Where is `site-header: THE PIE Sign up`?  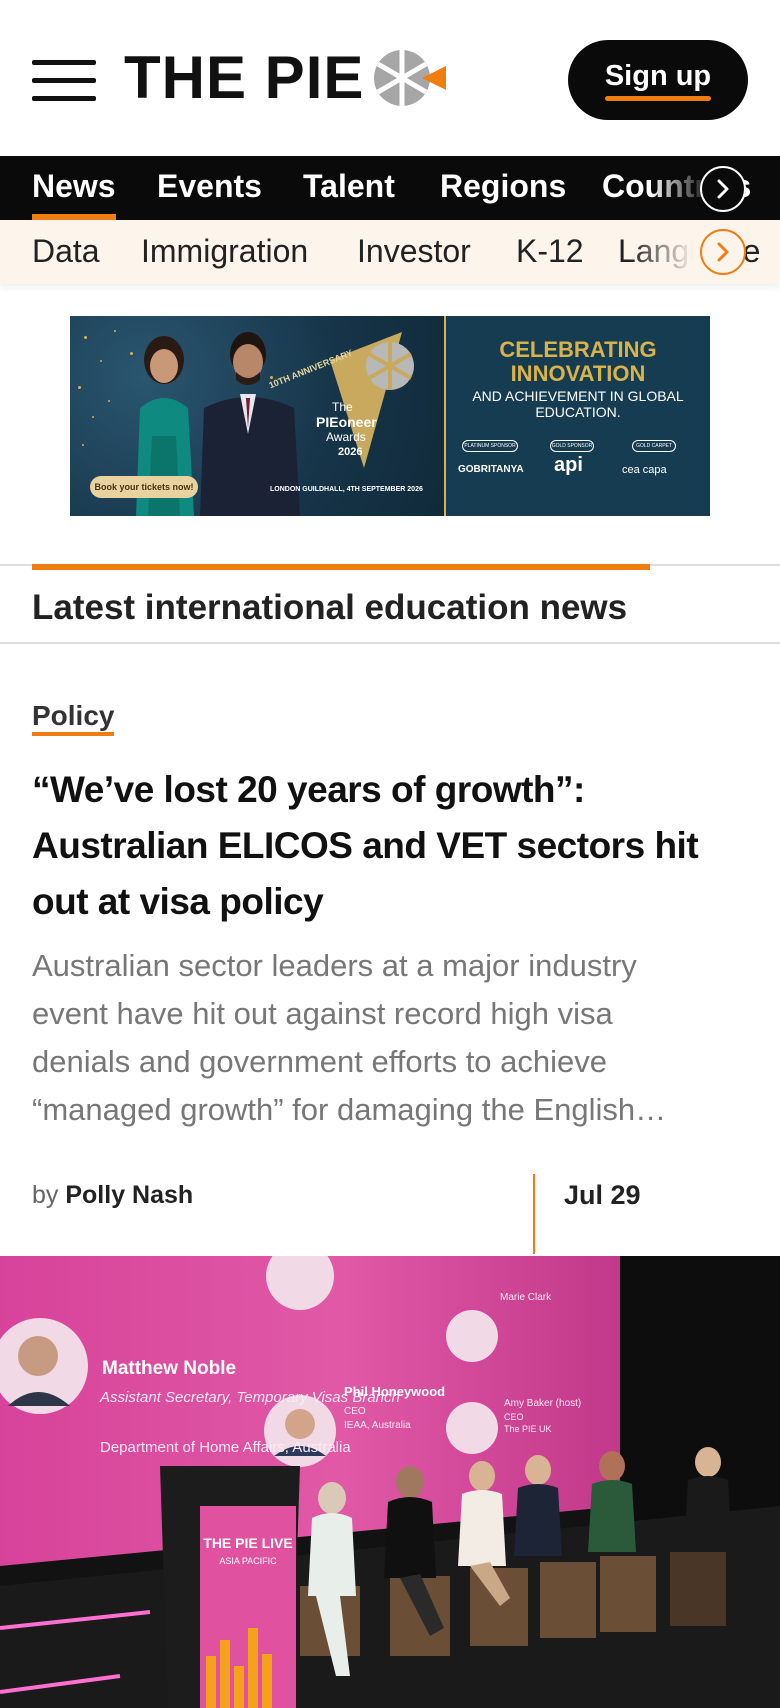 site-header: THE PIE Sign up is located at coordinates (390, 78).